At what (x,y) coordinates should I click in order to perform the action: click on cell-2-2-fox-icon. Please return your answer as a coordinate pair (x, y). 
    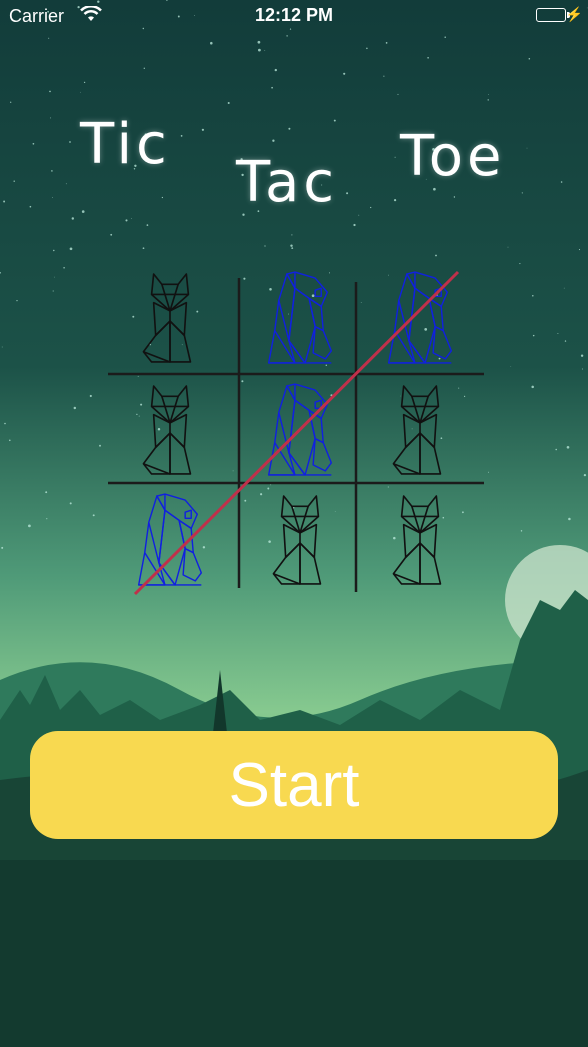
    Looking at the image, I should click on (417, 540).